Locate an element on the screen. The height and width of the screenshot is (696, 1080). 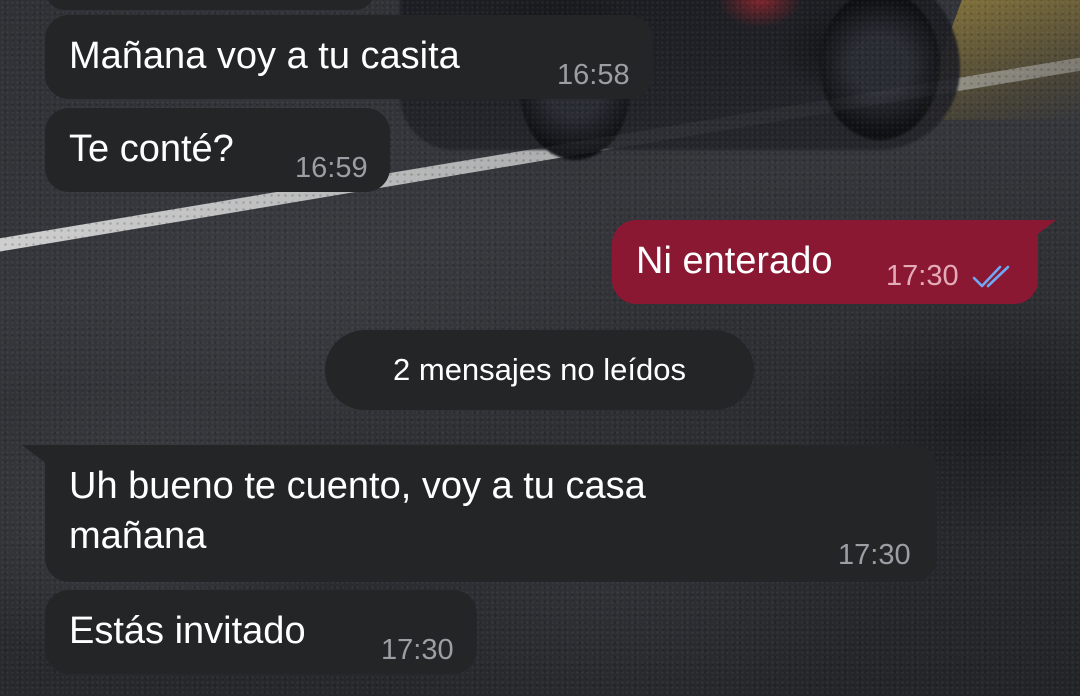
message-bubble-incoming: Te conté? 16:59 is located at coordinates (217, 150).